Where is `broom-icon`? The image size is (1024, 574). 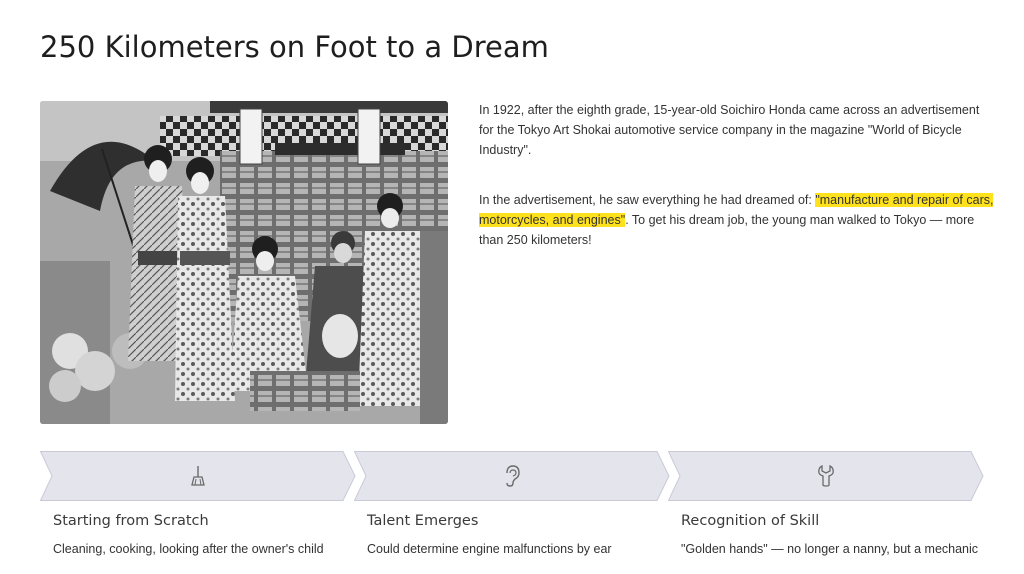 broom-icon is located at coordinates (197, 476).